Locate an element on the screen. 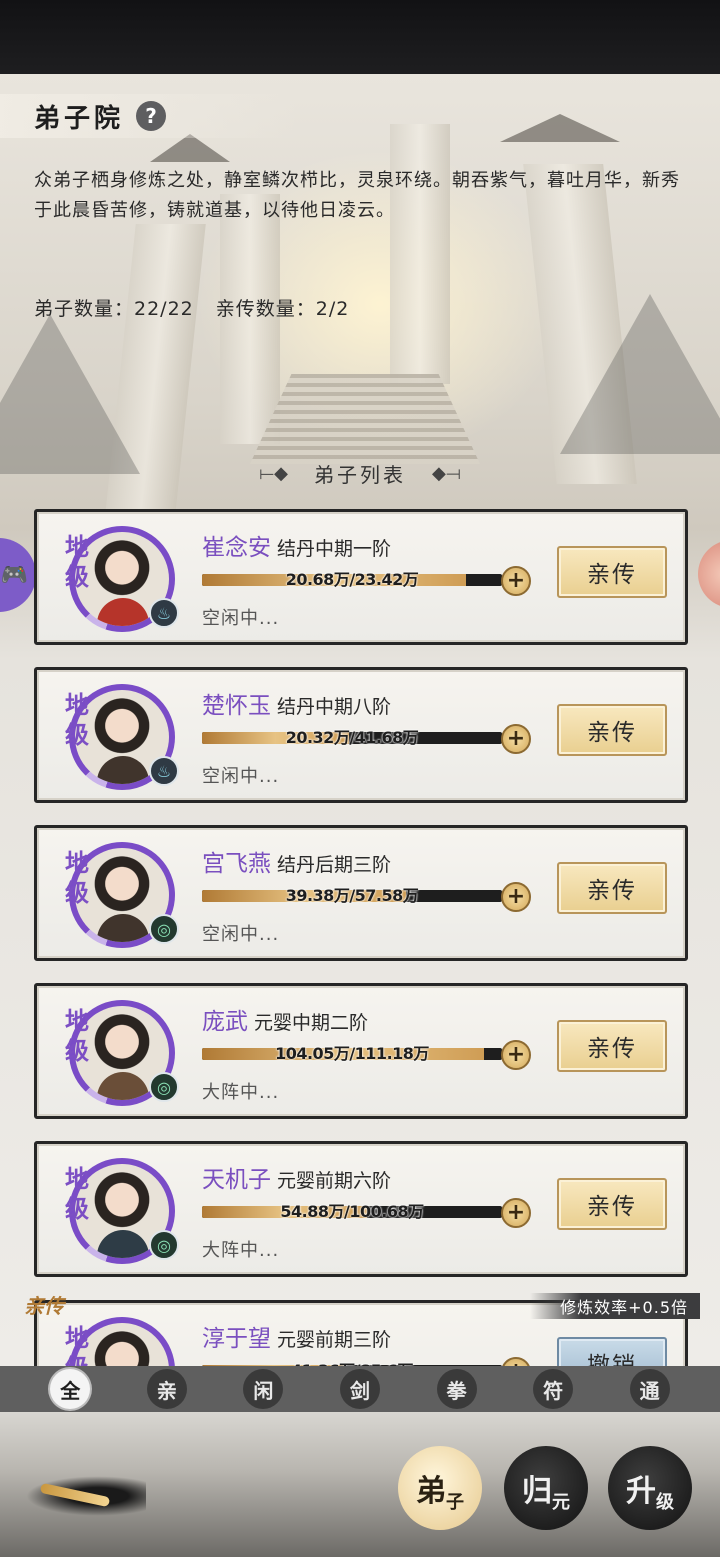 This screenshot has width=720, height=1557. efficiency-badge: 修炼效率+0.5倍 is located at coordinates (615, 1306).